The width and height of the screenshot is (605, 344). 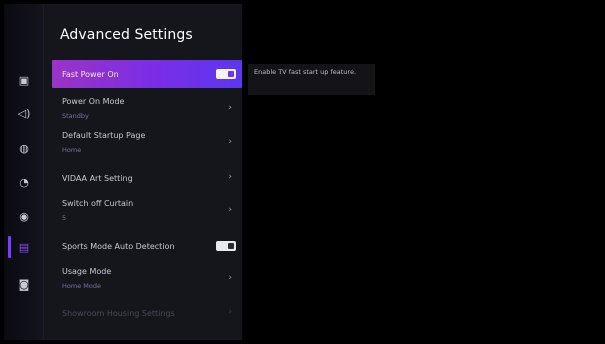 What do you see at coordinates (126, 35) in the screenshot?
I see `page-title: Advanced Settings` at bounding box center [126, 35].